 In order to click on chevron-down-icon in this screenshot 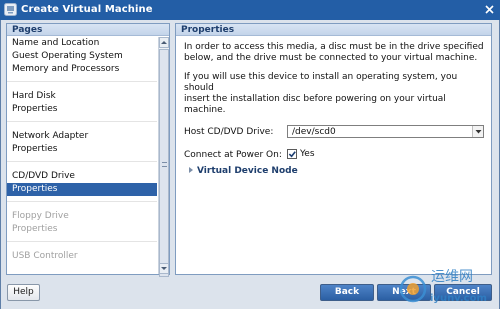, I will do `click(164, 268)`.